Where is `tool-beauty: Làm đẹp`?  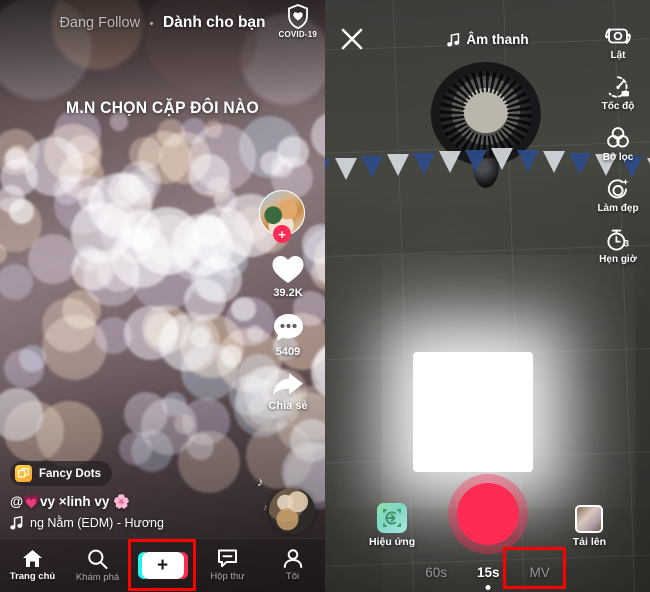
tool-beauty: Làm đẹp is located at coordinates (618, 195).